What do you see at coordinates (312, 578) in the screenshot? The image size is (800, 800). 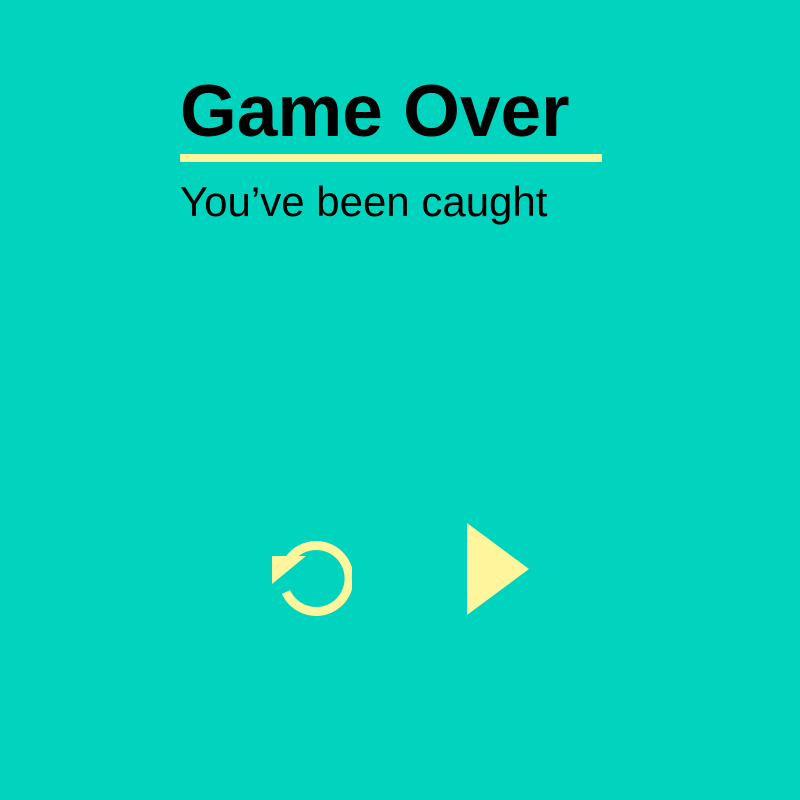 I see `restart-icon` at bounding box center [312, 578].